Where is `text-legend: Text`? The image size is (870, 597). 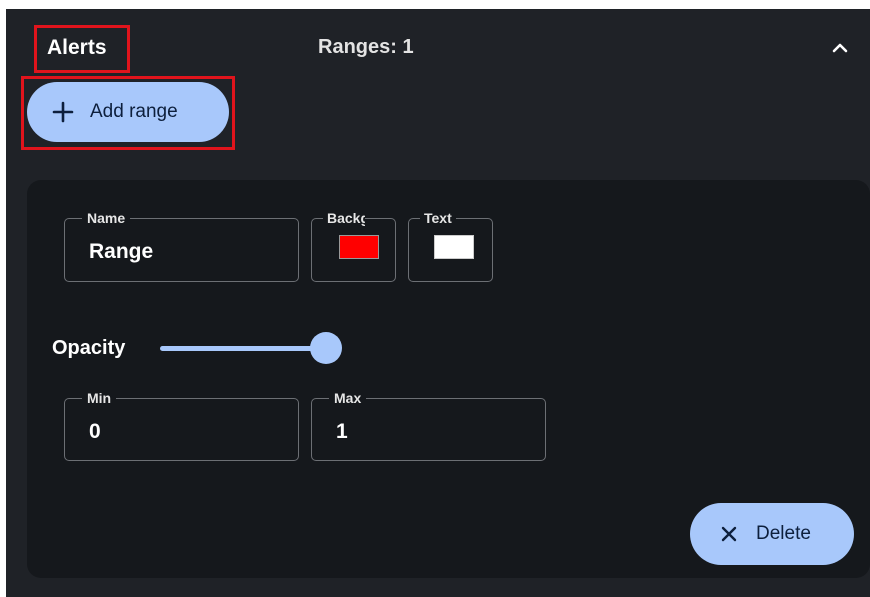 text-legend: Text is located at coordinates (438, 218).